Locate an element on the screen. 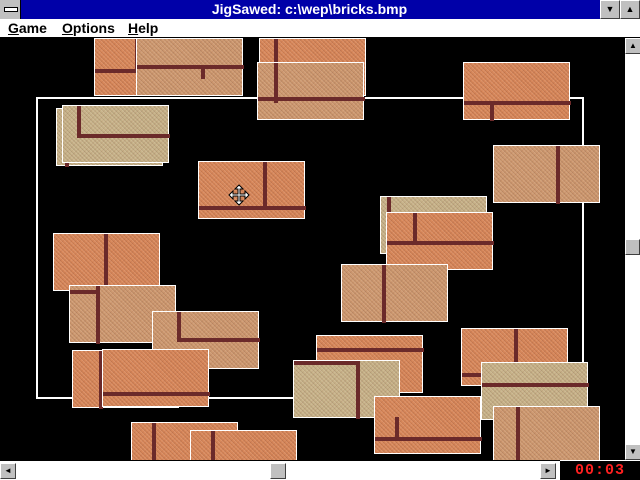  scroll-up-button: ▲ is located at coordinates (632, 46).